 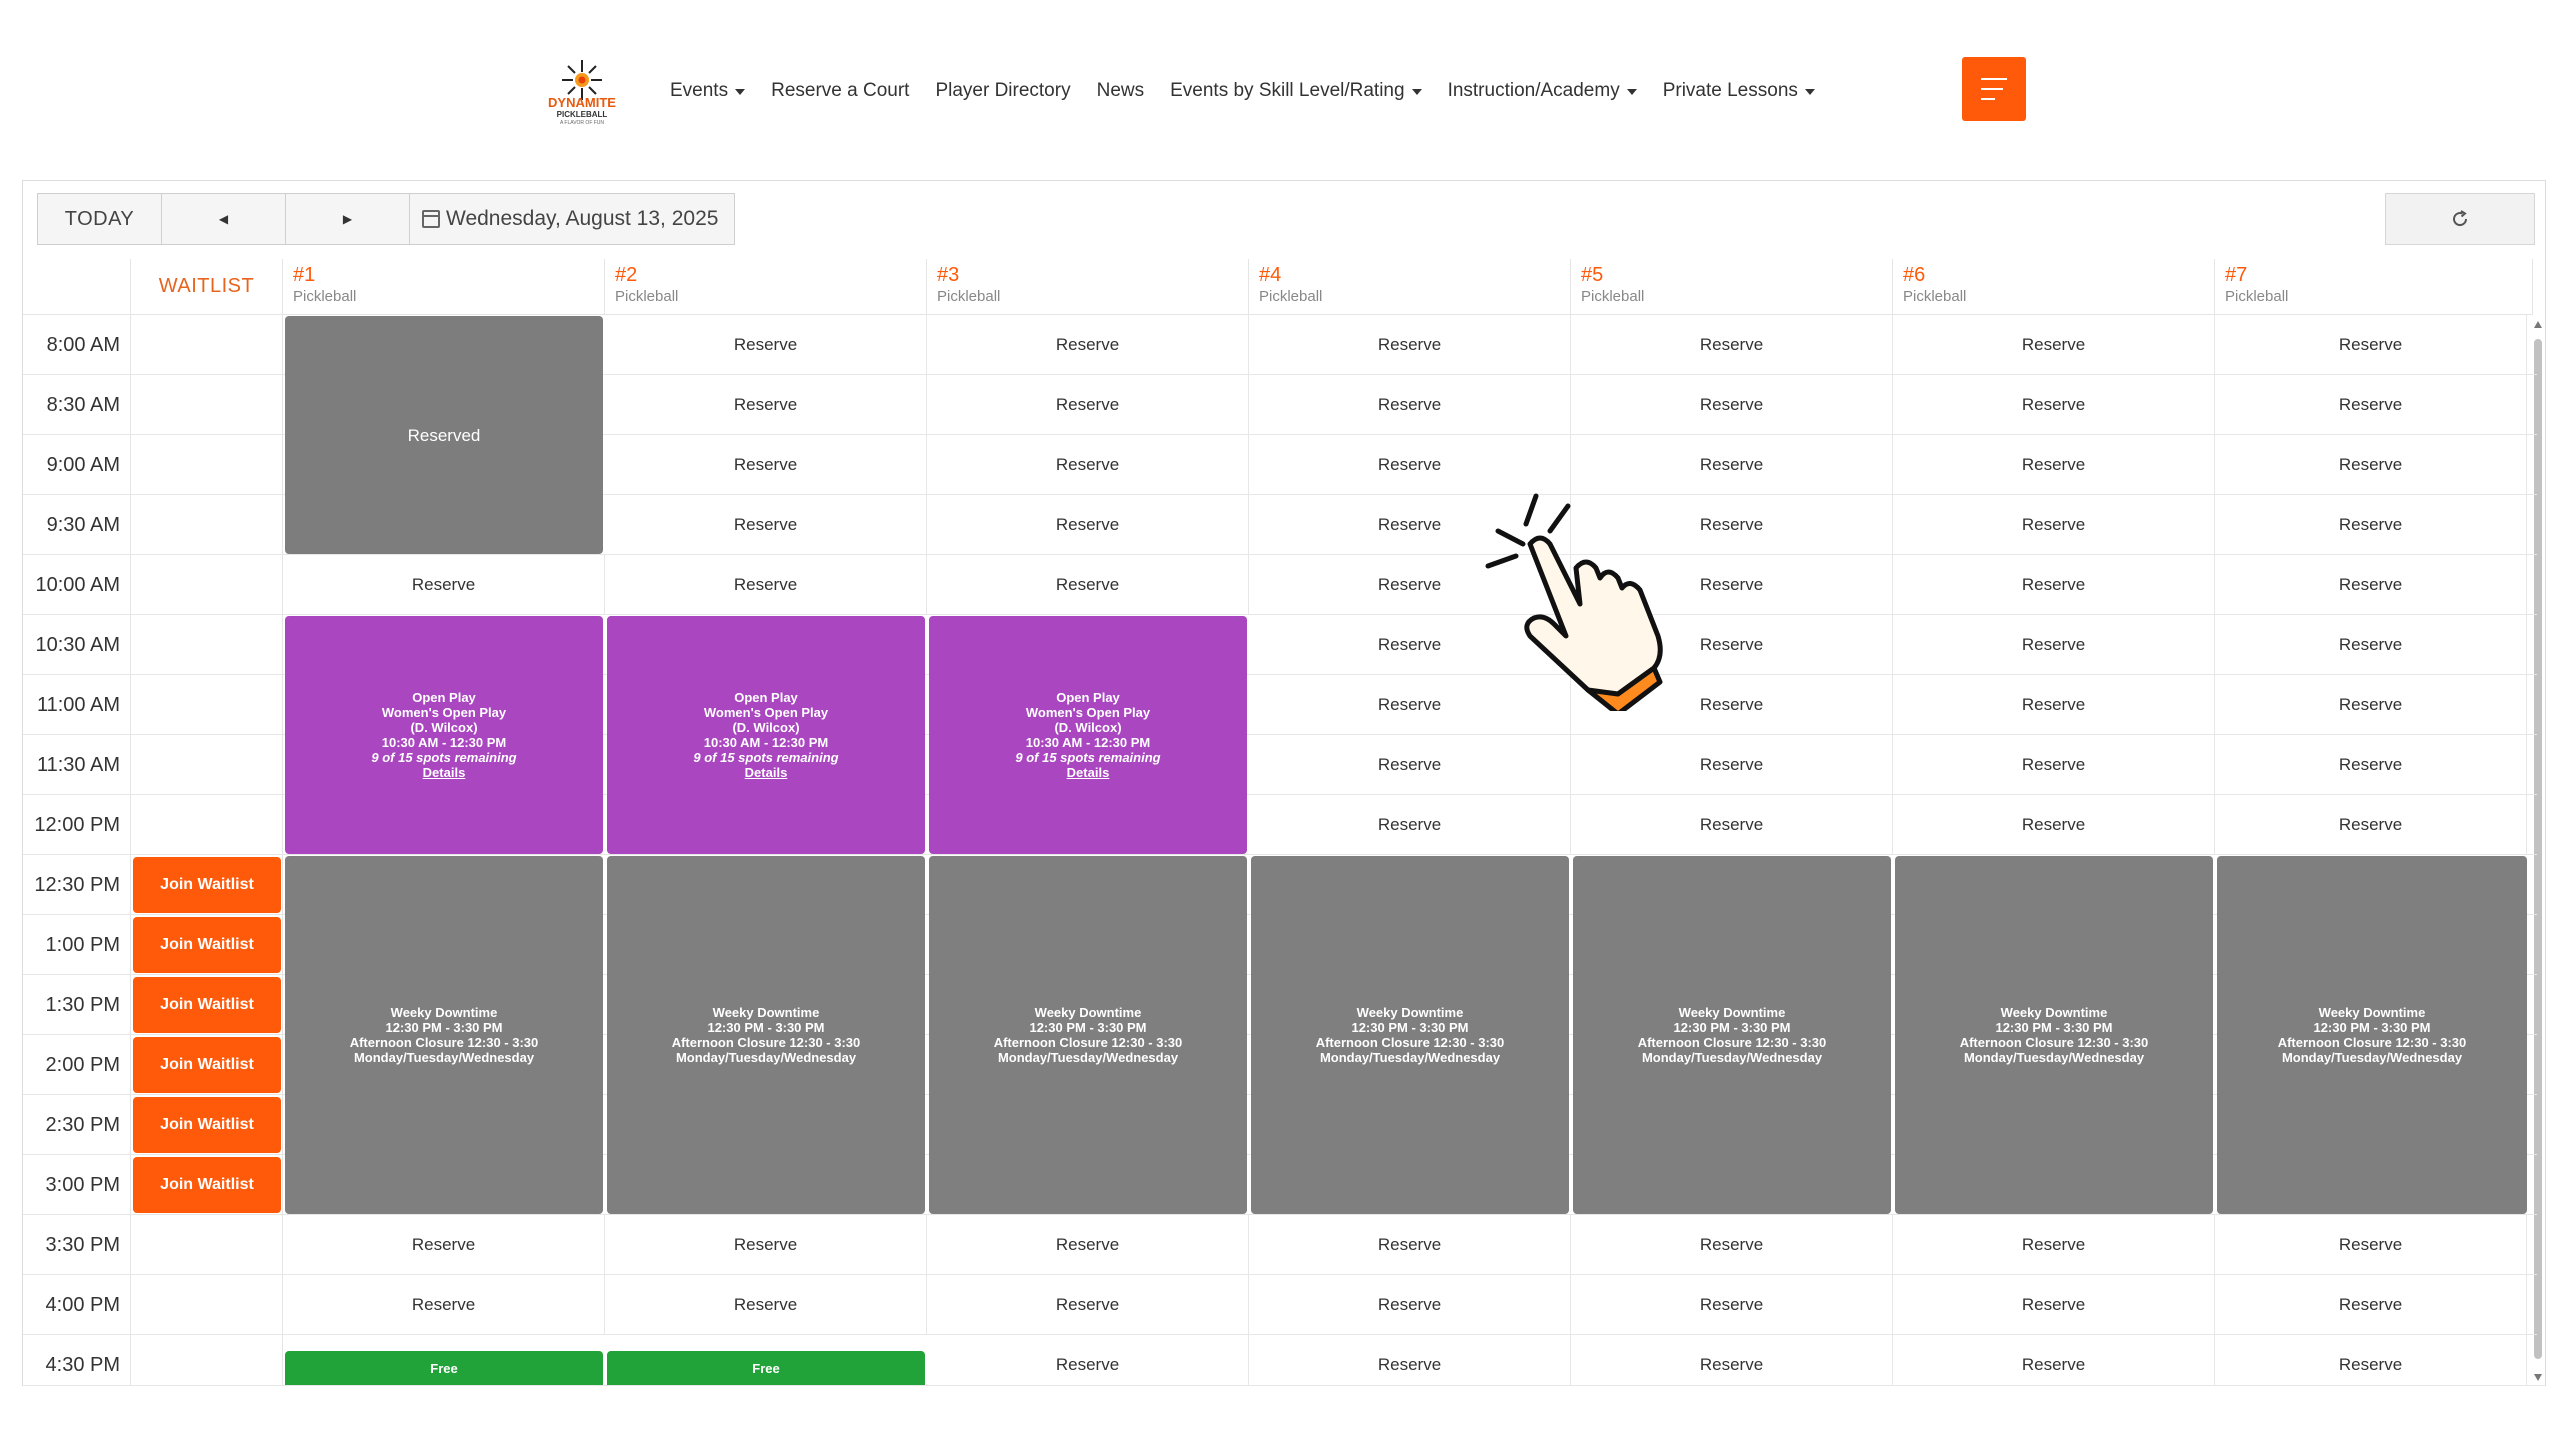 I want to click on nav-events: Events, so click(x=708, y=91).